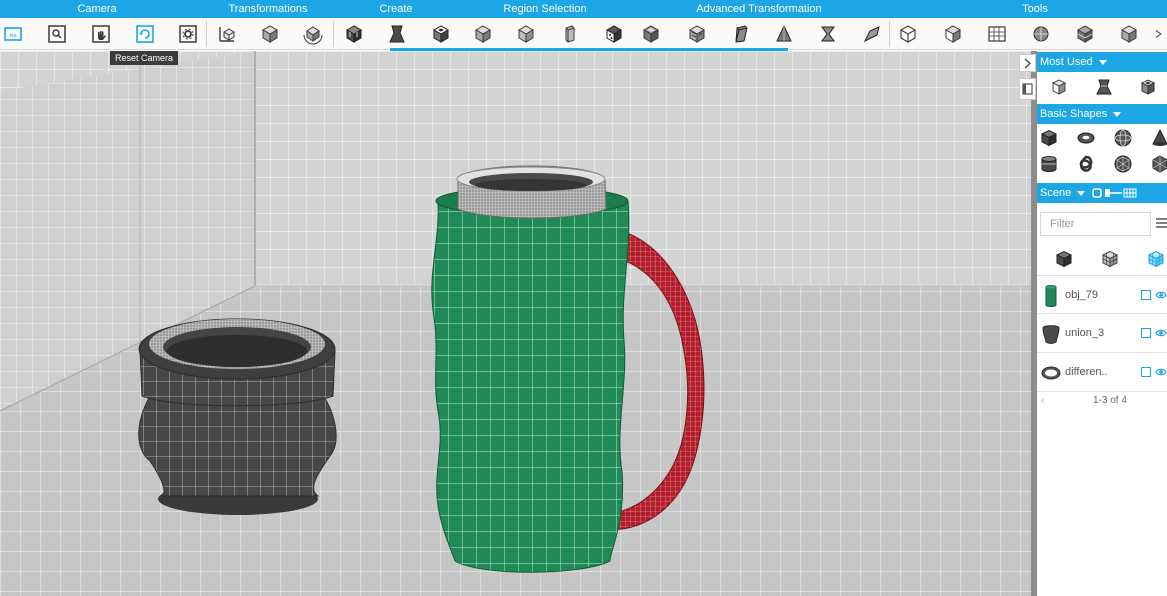  What do you see at coordinates (997, 34) in the screenshot?
I see `grid-box-icon` at bounding box center [997, 34].